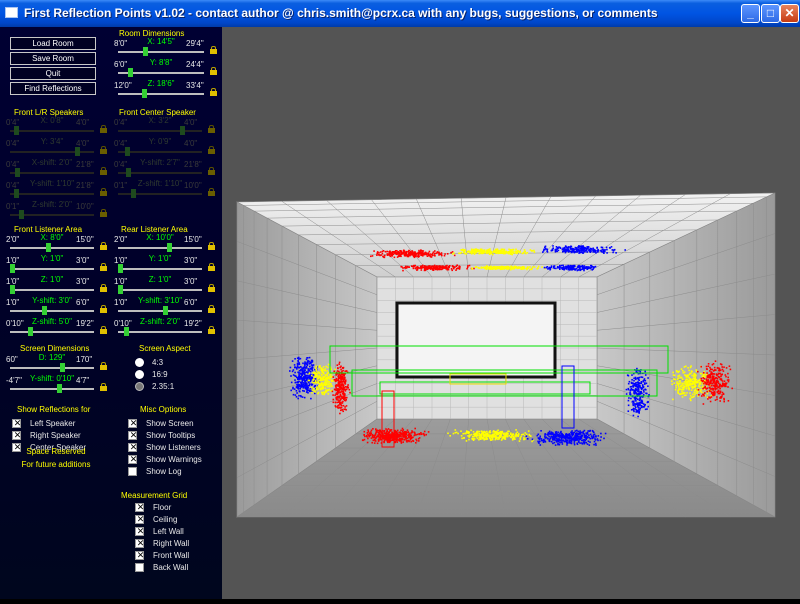  I want to click on misc-checkbox, so click(132, 471).